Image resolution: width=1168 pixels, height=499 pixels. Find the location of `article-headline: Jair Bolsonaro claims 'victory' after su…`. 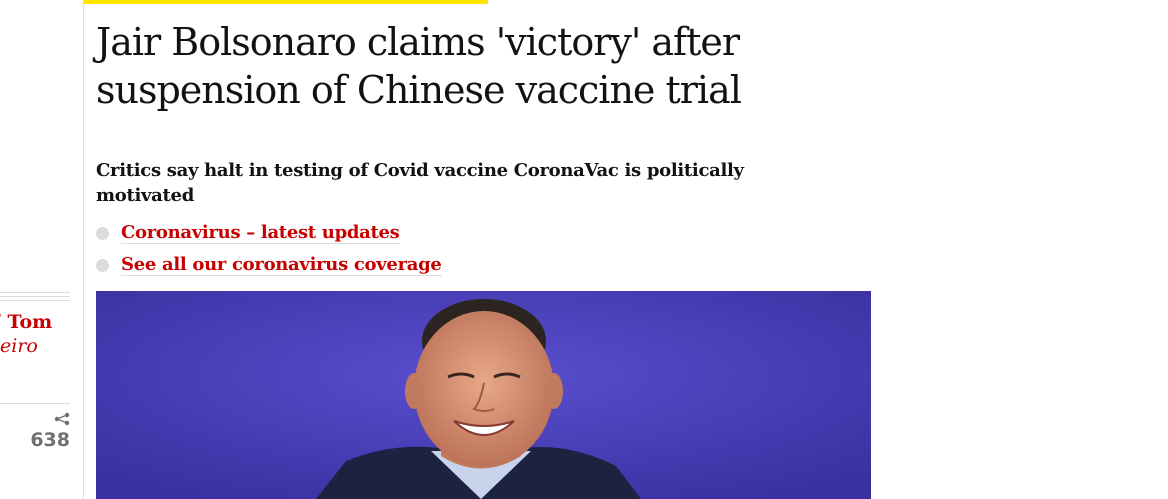

article-headline: Jair Bolsonaro claims 'victory' after su… is located at coordinates (419, 66).